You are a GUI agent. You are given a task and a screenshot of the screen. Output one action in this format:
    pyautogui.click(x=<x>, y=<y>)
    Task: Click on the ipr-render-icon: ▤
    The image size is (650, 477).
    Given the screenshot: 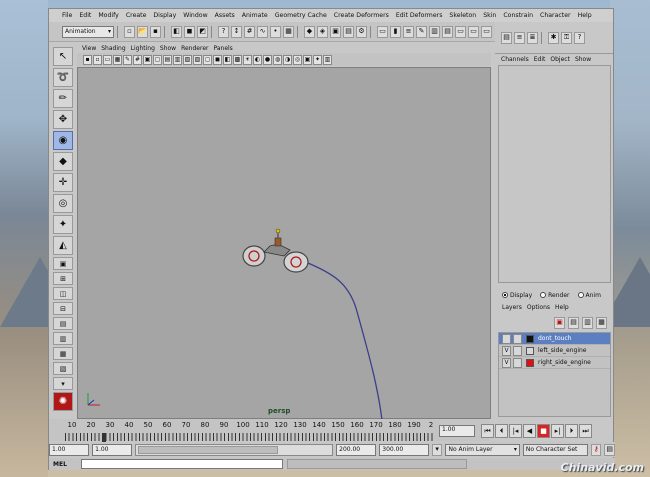 What is the action you would take?
    pyautogui.click(x=348, y=31)
    